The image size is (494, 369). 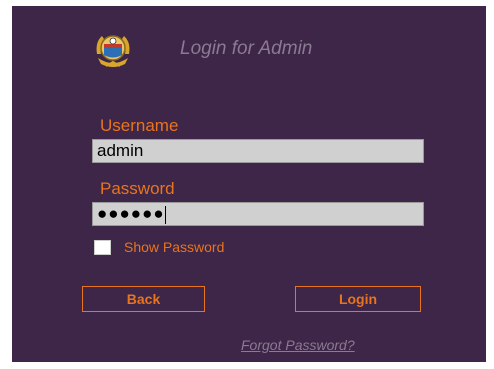 I want to click on show-password-label: Show Password, so click(x=174, y=247).